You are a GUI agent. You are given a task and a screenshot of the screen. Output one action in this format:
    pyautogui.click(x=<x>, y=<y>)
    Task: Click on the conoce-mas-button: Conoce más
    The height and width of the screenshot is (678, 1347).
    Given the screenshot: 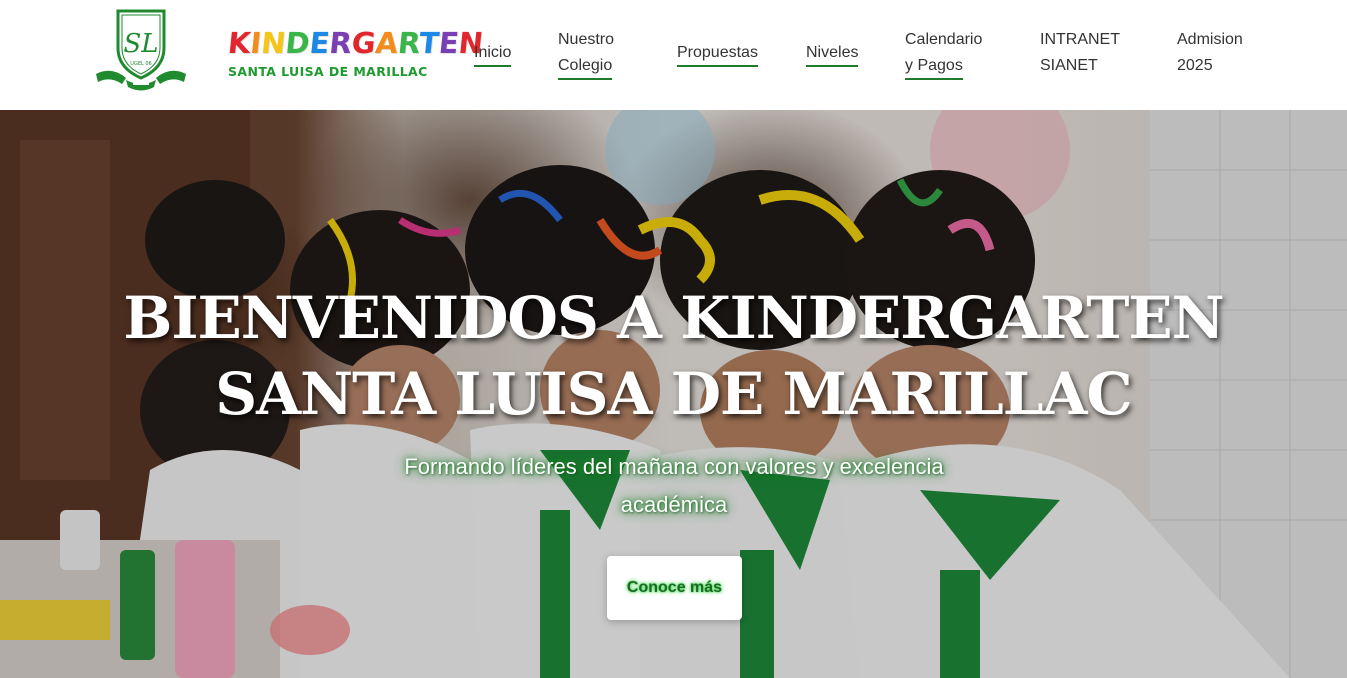 What is the action you would take?
    pyautogui.click(x=674, y=588)
    